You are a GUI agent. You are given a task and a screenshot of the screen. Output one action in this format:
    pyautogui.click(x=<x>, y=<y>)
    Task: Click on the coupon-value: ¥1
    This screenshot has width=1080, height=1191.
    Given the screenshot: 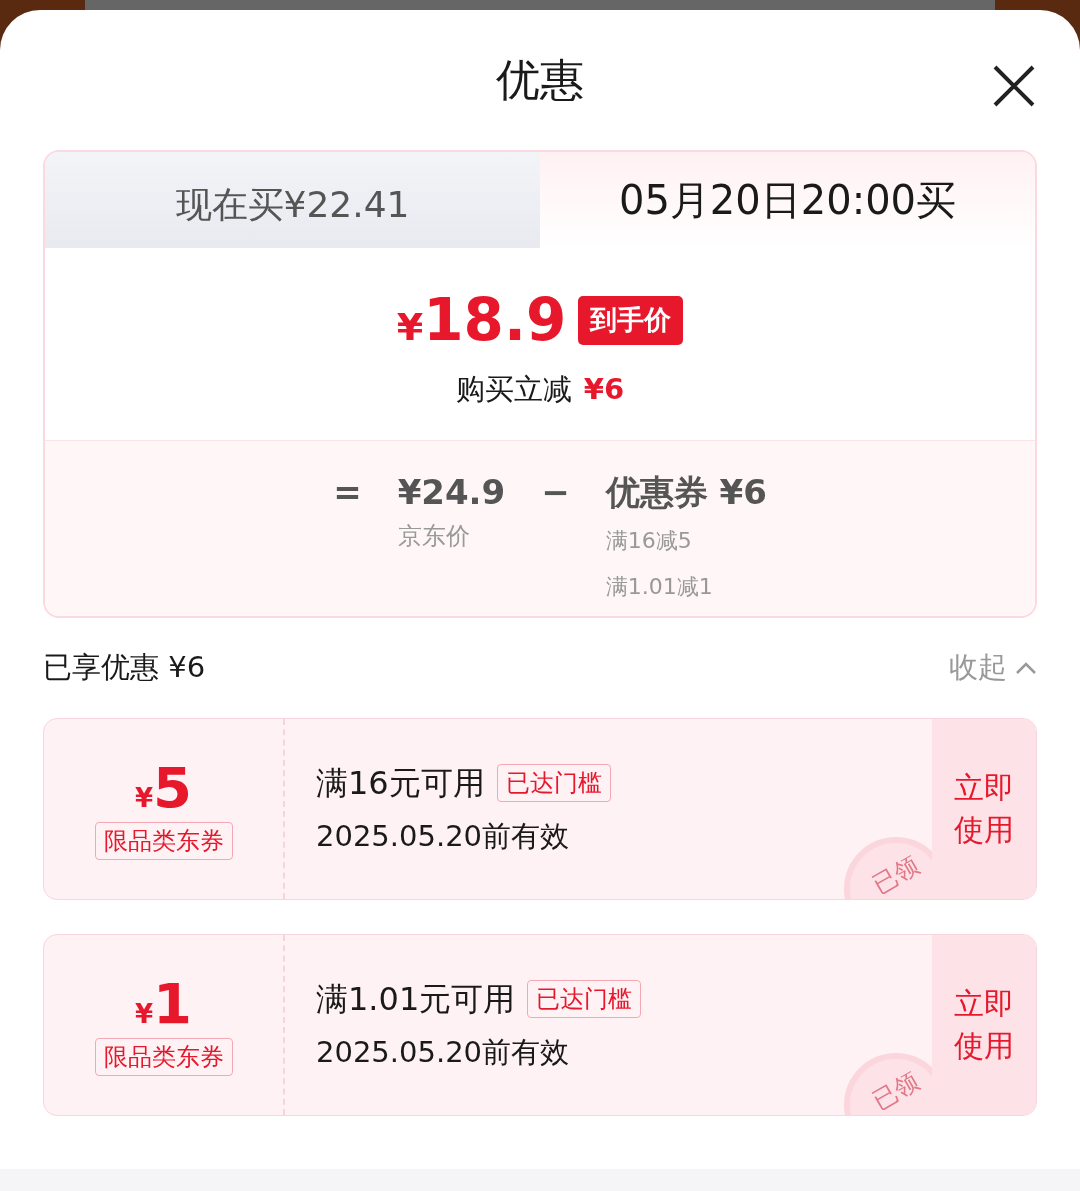 What is the action you would take?
    pyautogui.click(x=163, y=1004)
    